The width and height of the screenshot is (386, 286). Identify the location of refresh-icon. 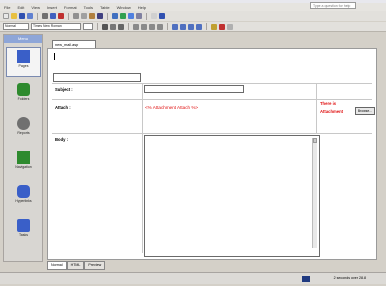
(139, 16).